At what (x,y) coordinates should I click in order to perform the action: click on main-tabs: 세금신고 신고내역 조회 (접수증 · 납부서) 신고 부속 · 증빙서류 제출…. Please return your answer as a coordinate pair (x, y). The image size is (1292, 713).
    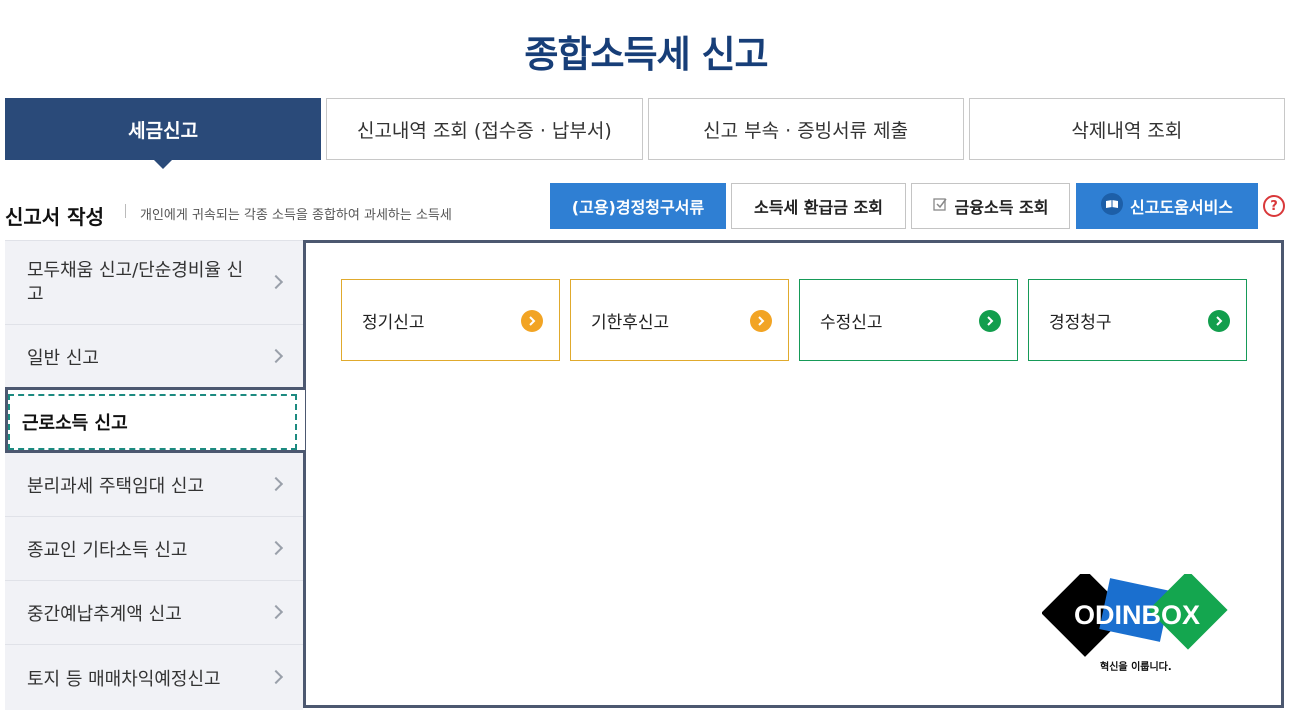
    Looking at the image, I should click on (645, 133).